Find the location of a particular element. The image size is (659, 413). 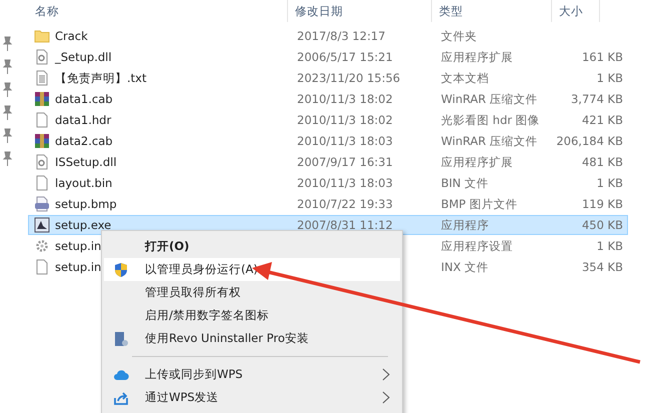

file-size: 354 KB is located at coordinates (602, 267).